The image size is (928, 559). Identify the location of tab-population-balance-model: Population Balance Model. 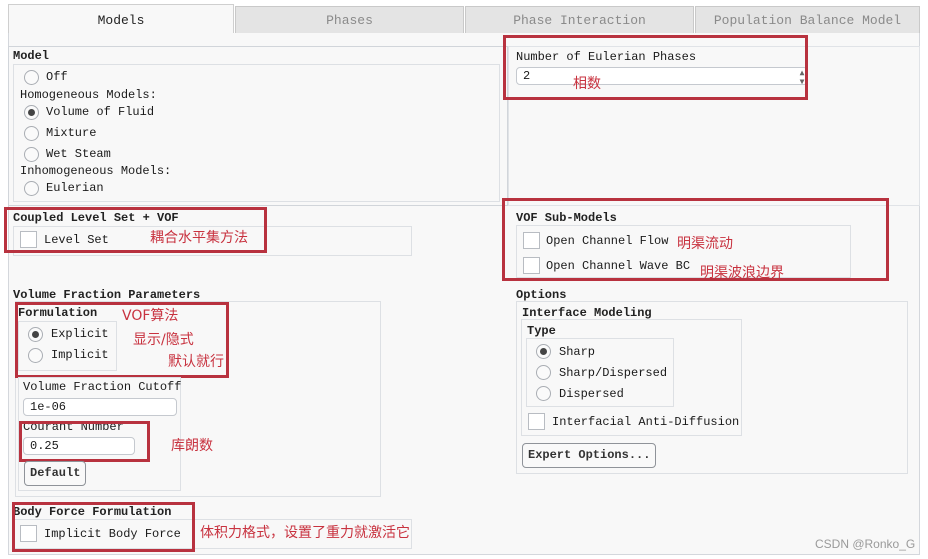
(807, 19).